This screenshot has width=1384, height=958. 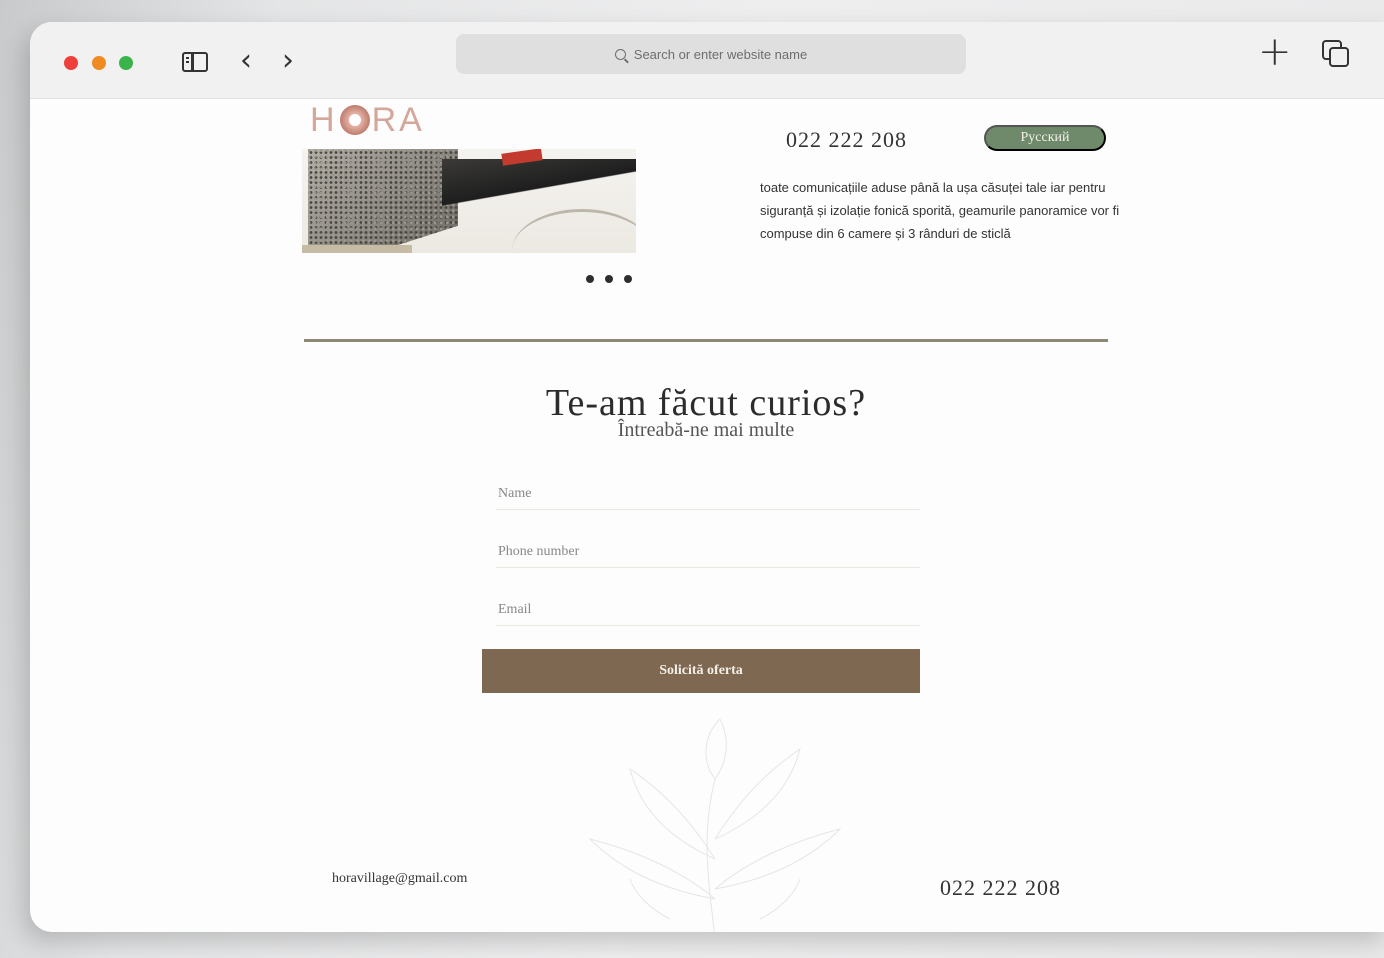 What do you see at coordinates (99, 63) in the screenshot?
I see `minimize-window-button` at bounding box center [99, 63].